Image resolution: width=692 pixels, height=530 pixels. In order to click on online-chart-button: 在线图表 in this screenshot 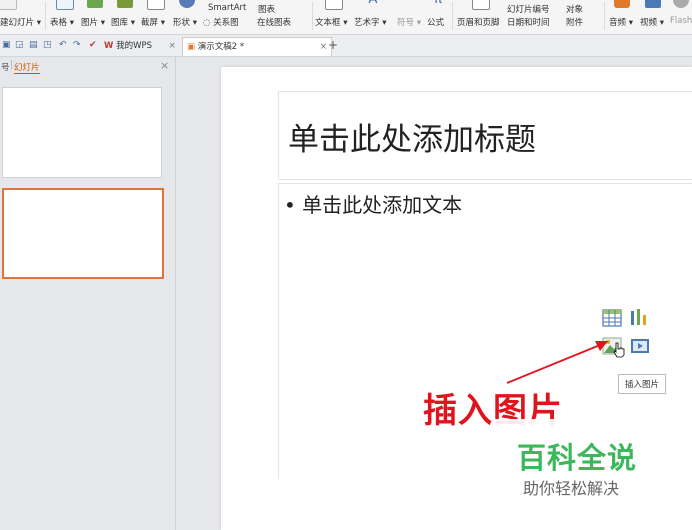, I will do `click(284, 17)`.